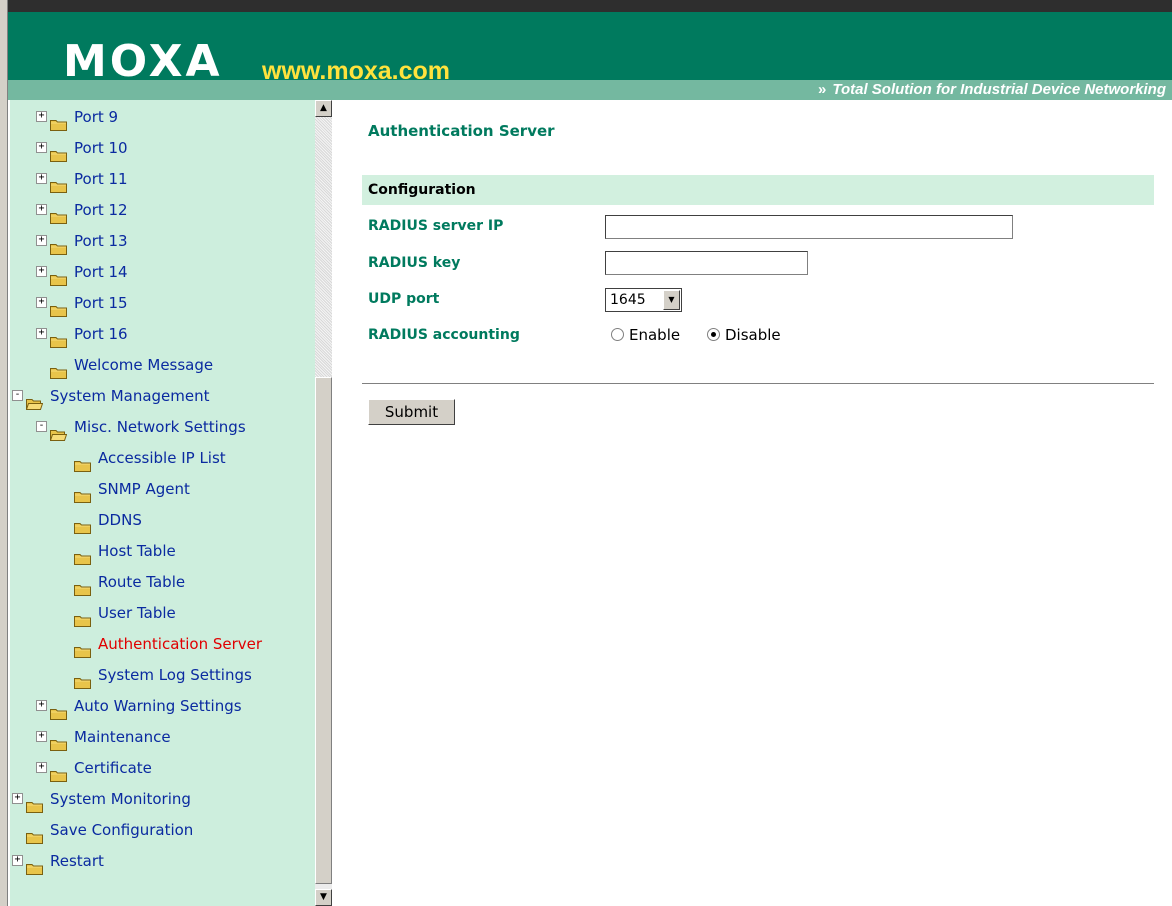 This screenshot has height=906, width=1172. Describe the element at coordinates (101, 179) in the screenshot. I see `sidebar-item-label: Port 11` at that location.